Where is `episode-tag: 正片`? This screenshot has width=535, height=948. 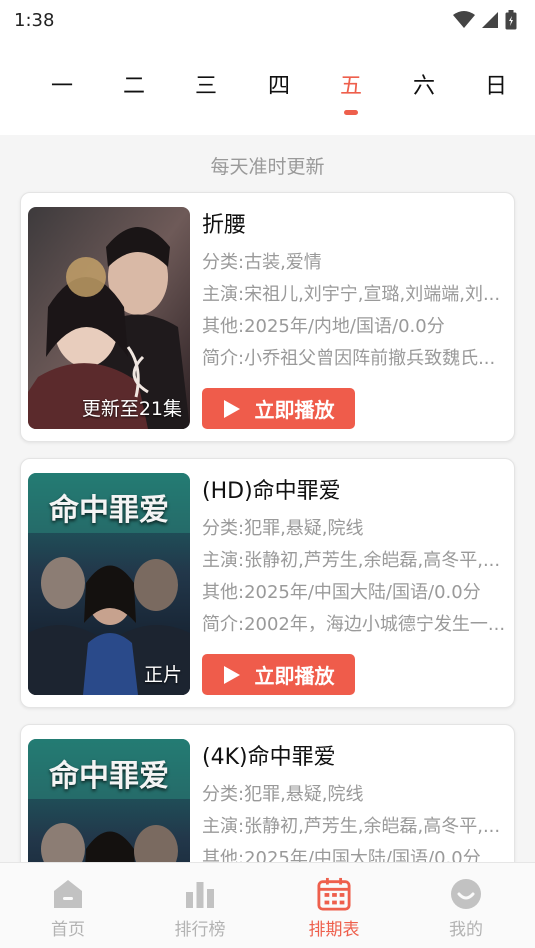
episode-tag: 正片 is located at coordinates (162, 675).